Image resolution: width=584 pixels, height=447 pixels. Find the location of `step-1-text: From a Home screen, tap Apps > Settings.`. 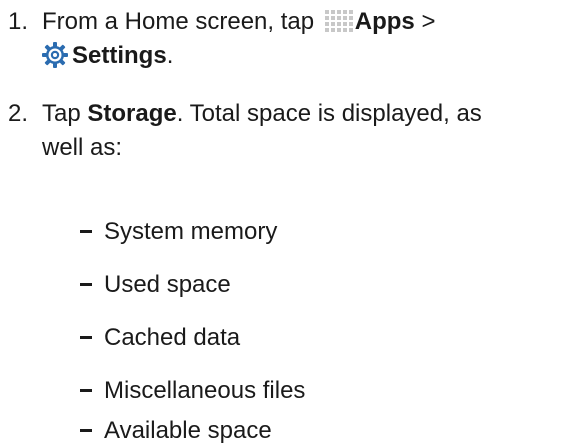

step-1-text: From a Home screen, tap Apps > Settings. is located at coordinates (238, 39).